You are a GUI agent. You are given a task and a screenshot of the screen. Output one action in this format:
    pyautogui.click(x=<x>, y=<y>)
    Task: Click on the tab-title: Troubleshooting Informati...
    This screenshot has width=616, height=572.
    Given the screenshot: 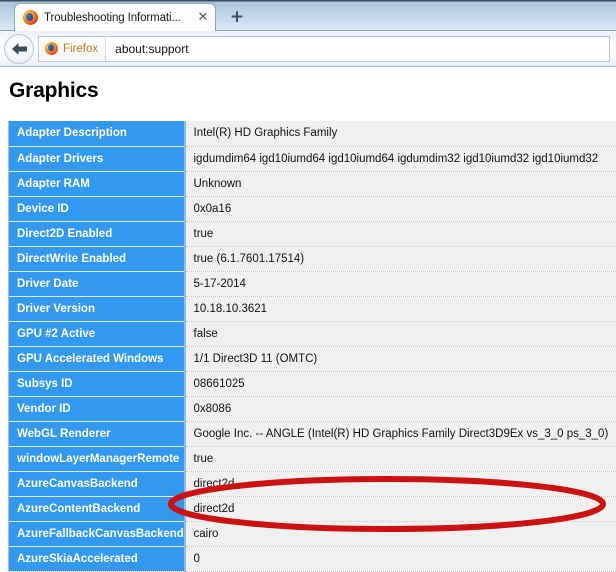 What is the action you would take?
    pyautogui.click(x=112, y=17)
    